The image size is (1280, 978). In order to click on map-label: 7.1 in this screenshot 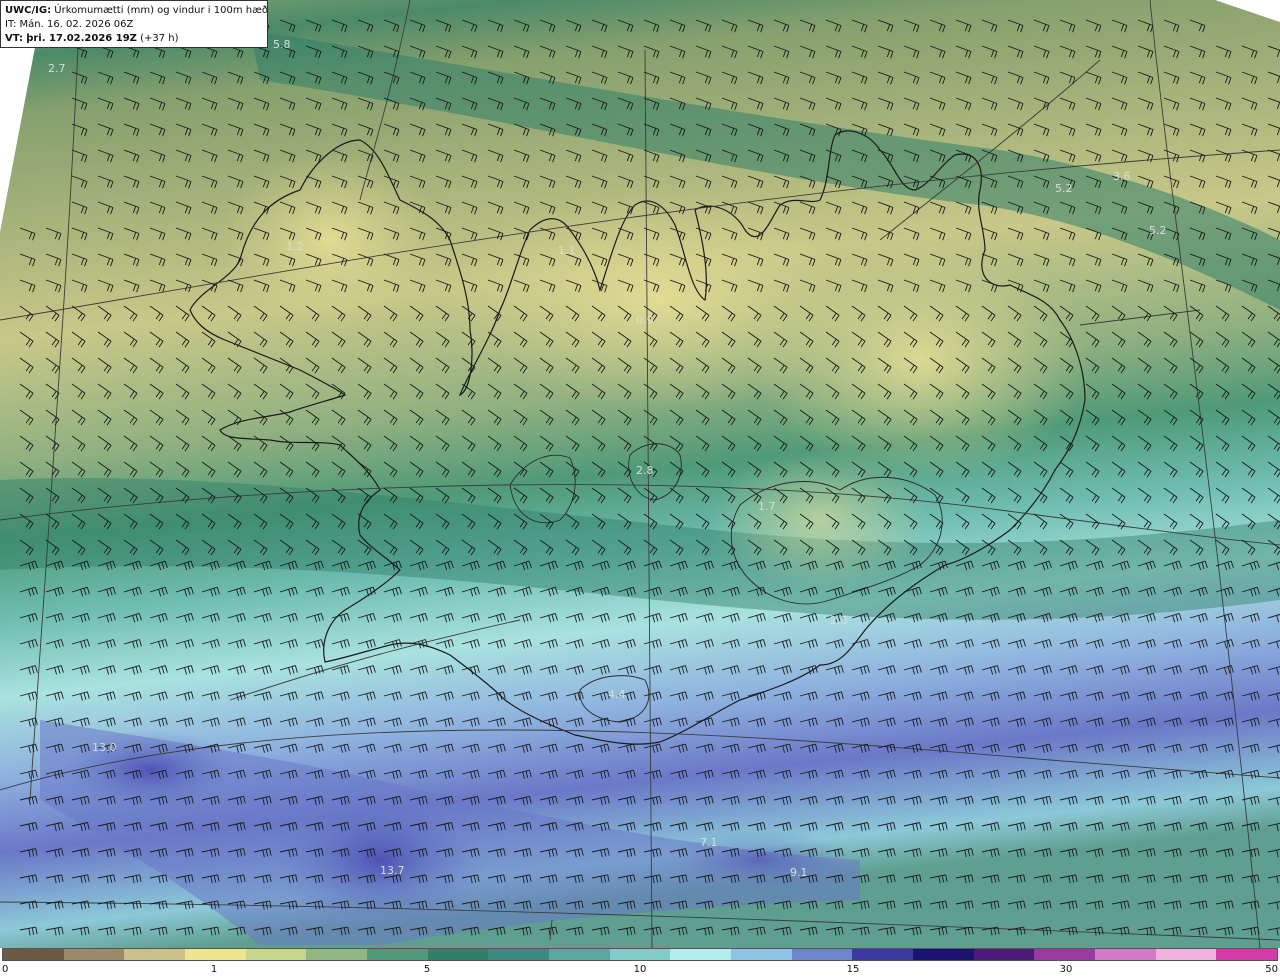, I will do `click(709, 842)`.